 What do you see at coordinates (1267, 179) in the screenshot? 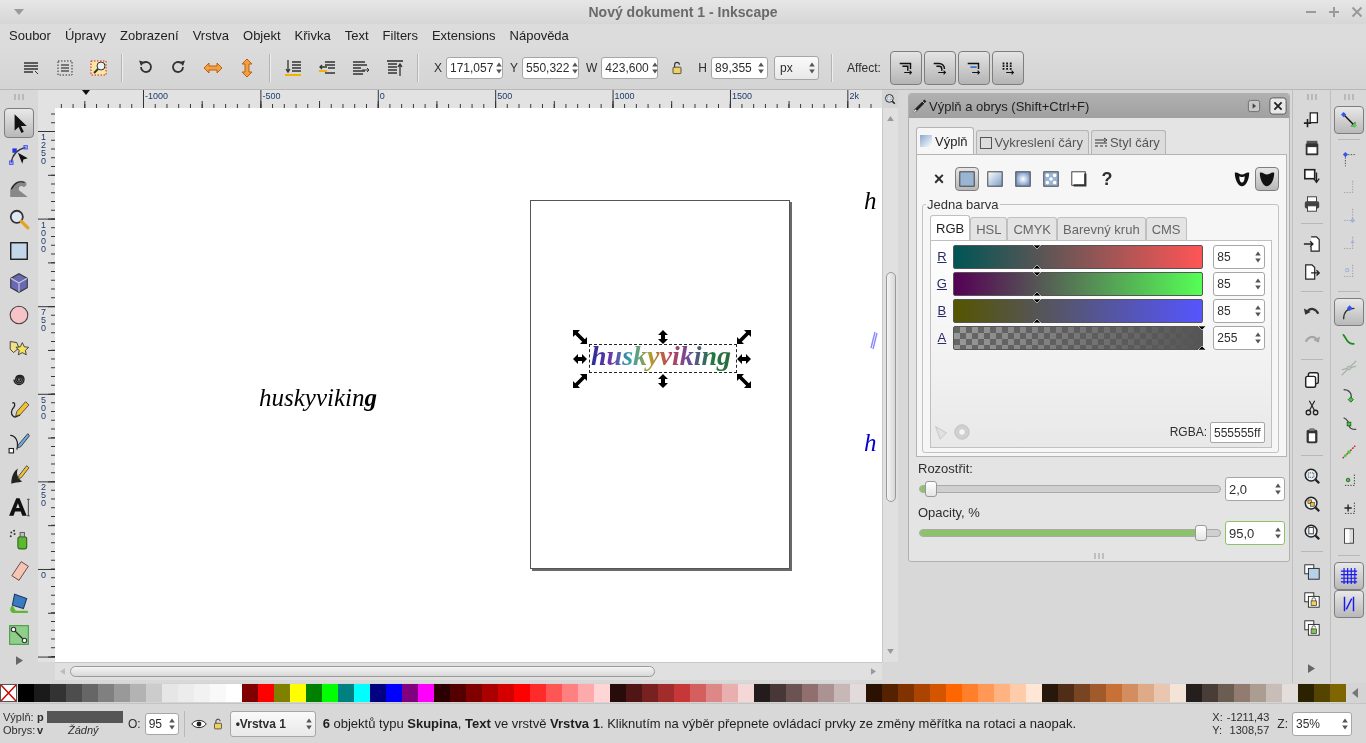
I see `fill-rule-button` at bounding box center [1267, 179].